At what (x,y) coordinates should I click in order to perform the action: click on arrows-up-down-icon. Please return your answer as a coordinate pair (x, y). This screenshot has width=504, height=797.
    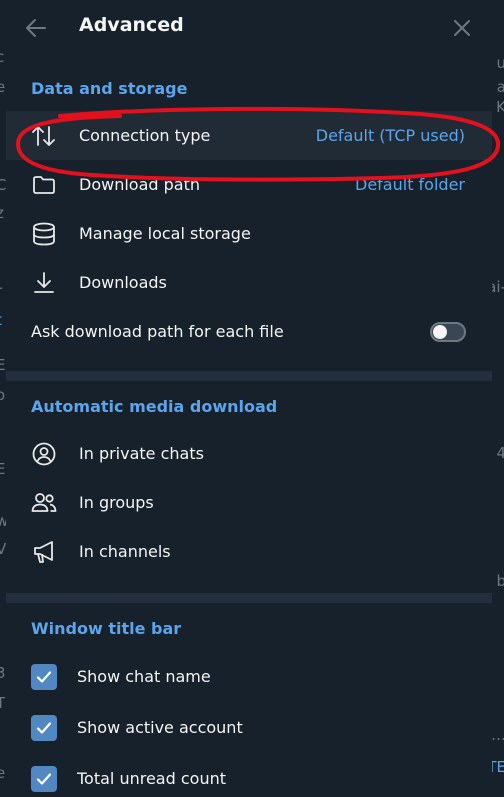
    Looking at the image, I should click on (44, 136).